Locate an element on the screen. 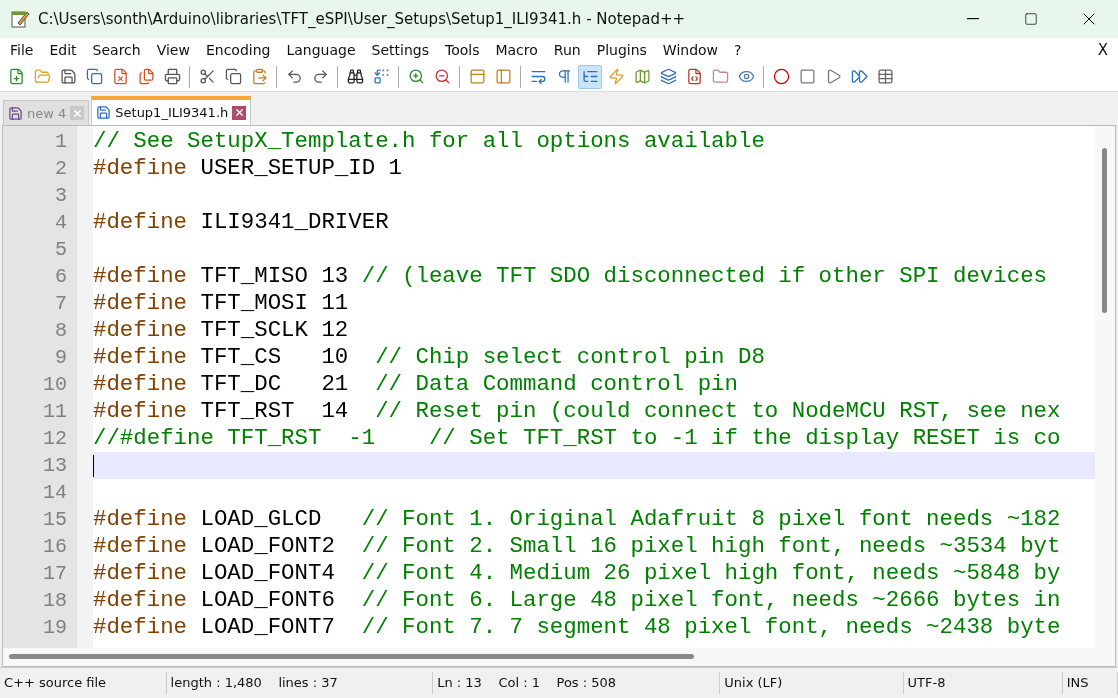 The image size is (1118, 698). menu-item: File is located at coordinates (22, 50).